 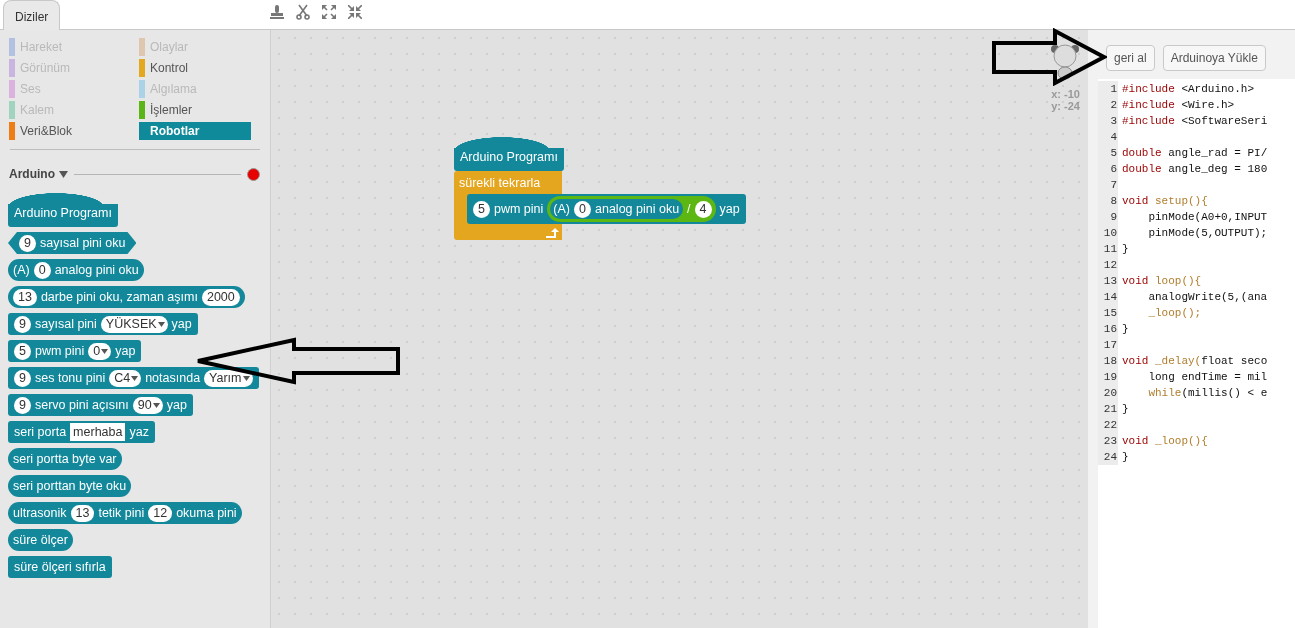 What do you see at coordinates (1108, 137) in the screenshot?
I see `line-number: 4` at bounding box center [1108, 137].